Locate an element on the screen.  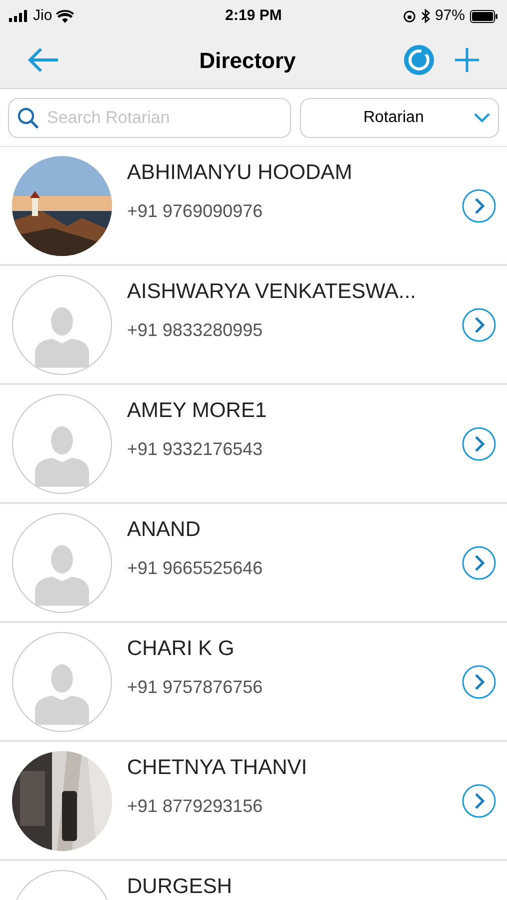
contact-name: ANAND is located at coordinates (164, 530).